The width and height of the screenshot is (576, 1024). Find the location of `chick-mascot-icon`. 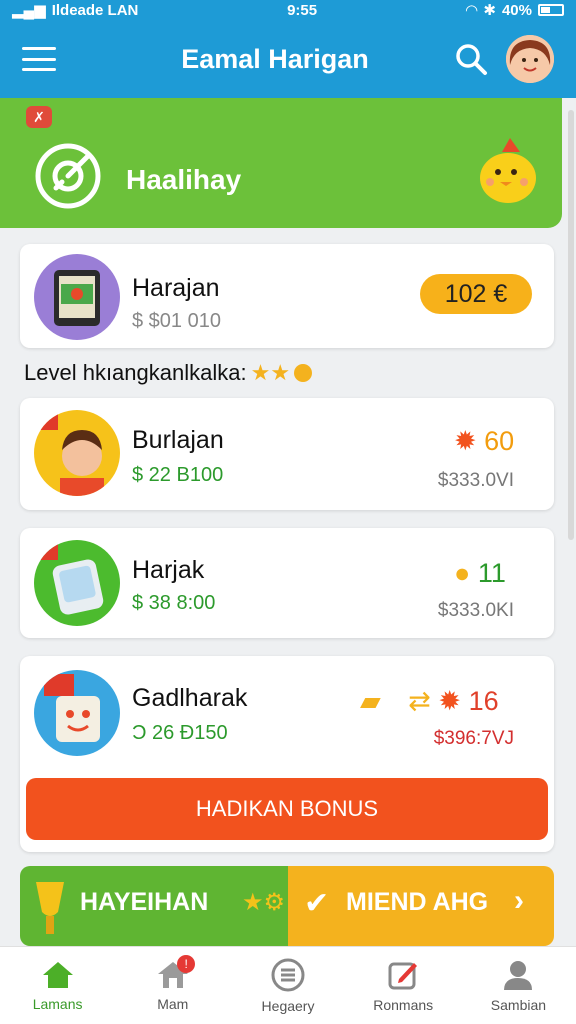

chick-mascot-icon is located at coordinates (508, 170).